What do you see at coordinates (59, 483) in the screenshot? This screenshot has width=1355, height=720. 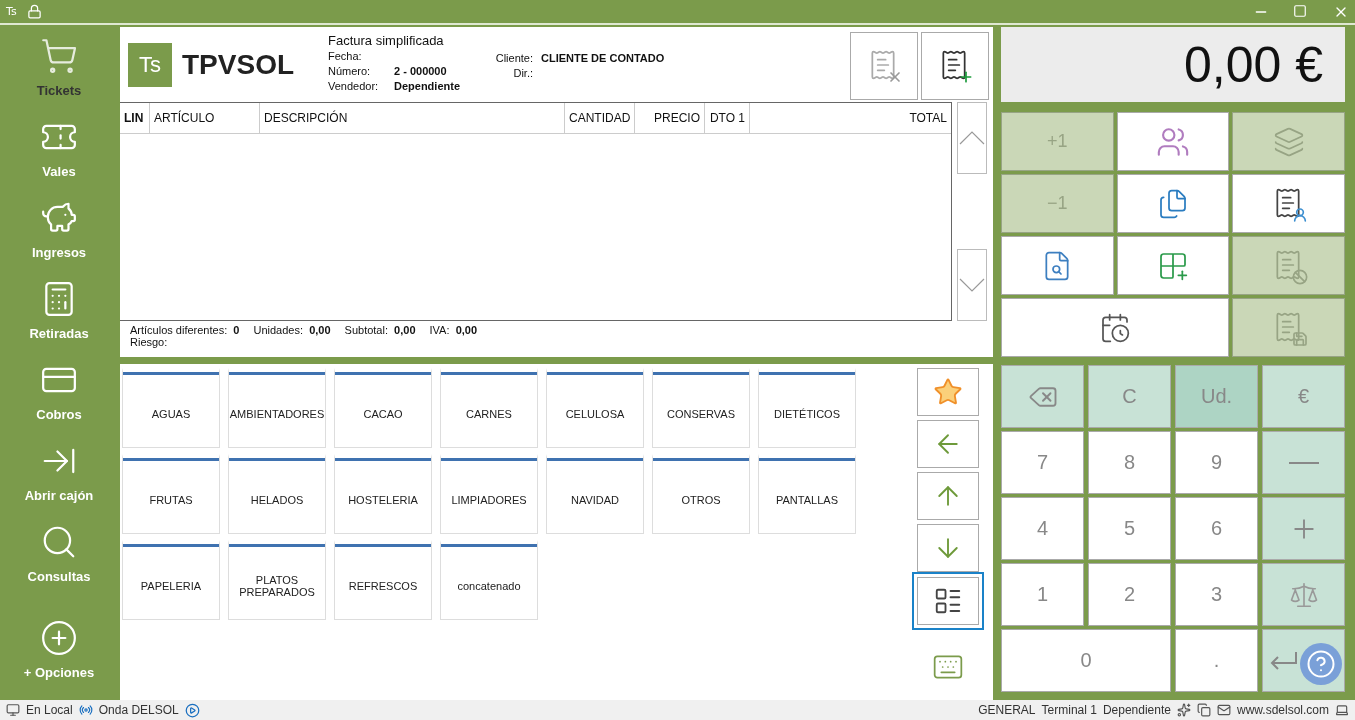 I see `sidebar-item: Abrir cajón` at bounding box center [59, 483].